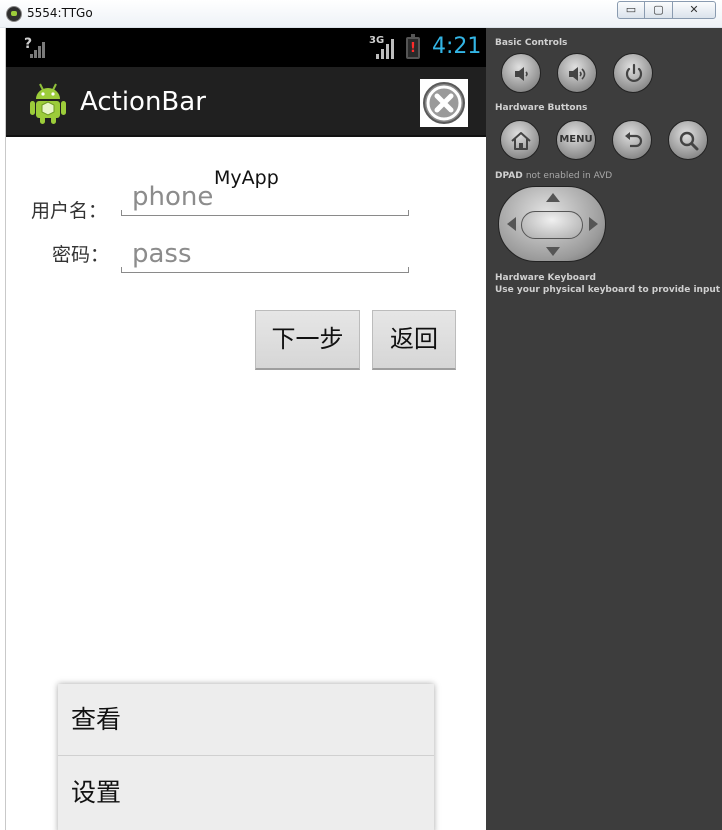 This screenshot has width=722, height=830. Describe the element at coordinates (545, 278) in the screenshot. I see `hardware-keyboard-title: Hardware Keyboard` at that location.